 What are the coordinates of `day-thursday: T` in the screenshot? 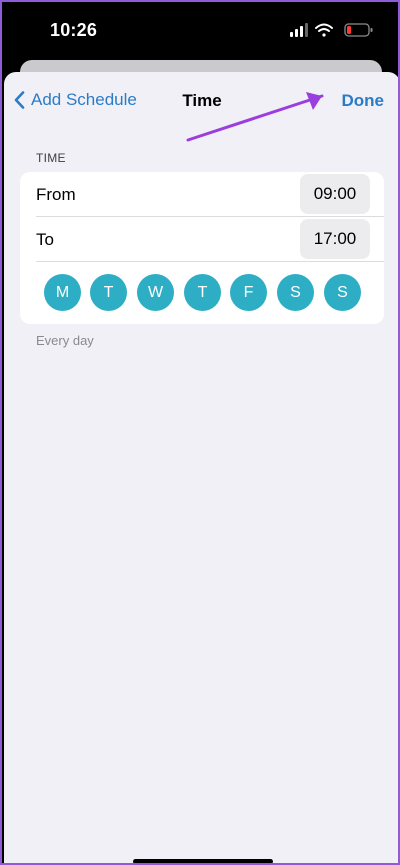 It's located at (202, 292).